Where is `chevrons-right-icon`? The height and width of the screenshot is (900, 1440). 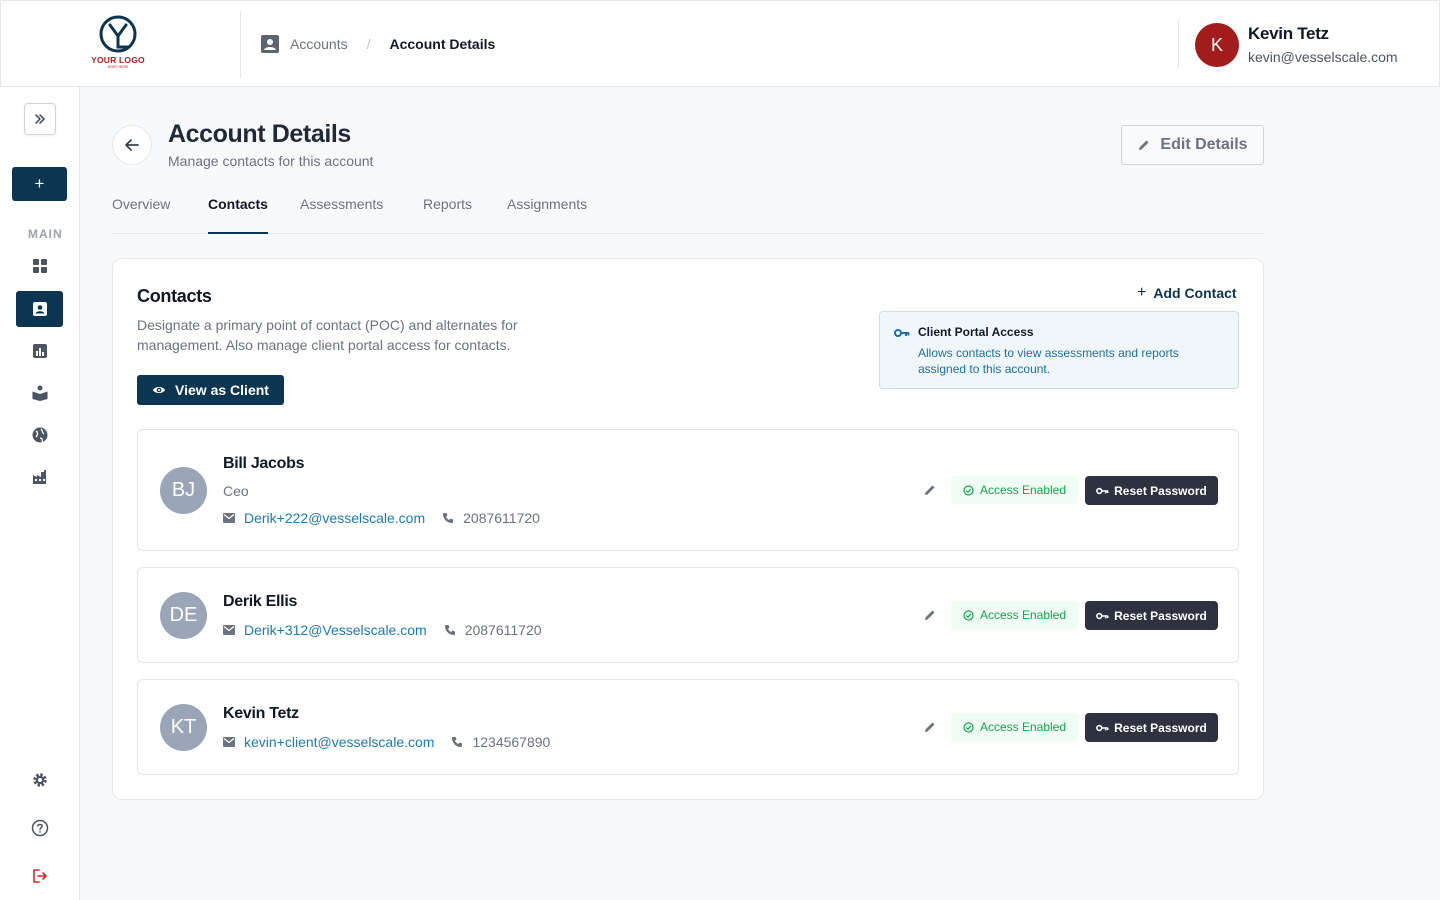 chevrons-right-icon is located at coordinates (40, 119).